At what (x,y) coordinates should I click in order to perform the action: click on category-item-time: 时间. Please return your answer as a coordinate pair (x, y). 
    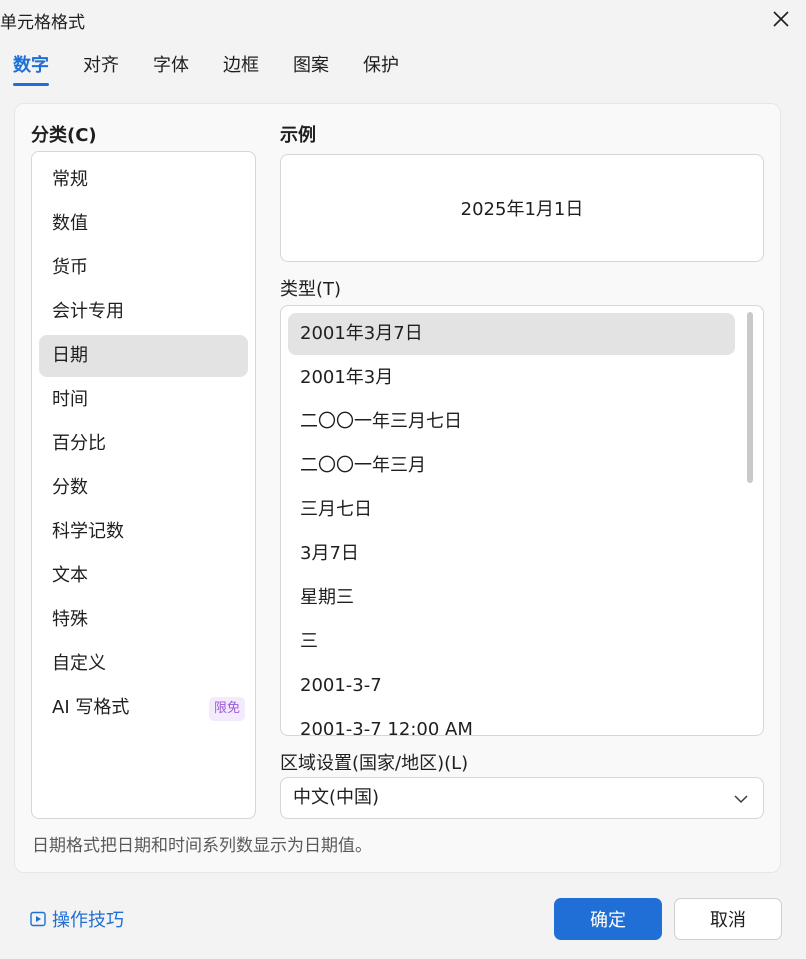
    Looking at the image, I should click on (143, 400).